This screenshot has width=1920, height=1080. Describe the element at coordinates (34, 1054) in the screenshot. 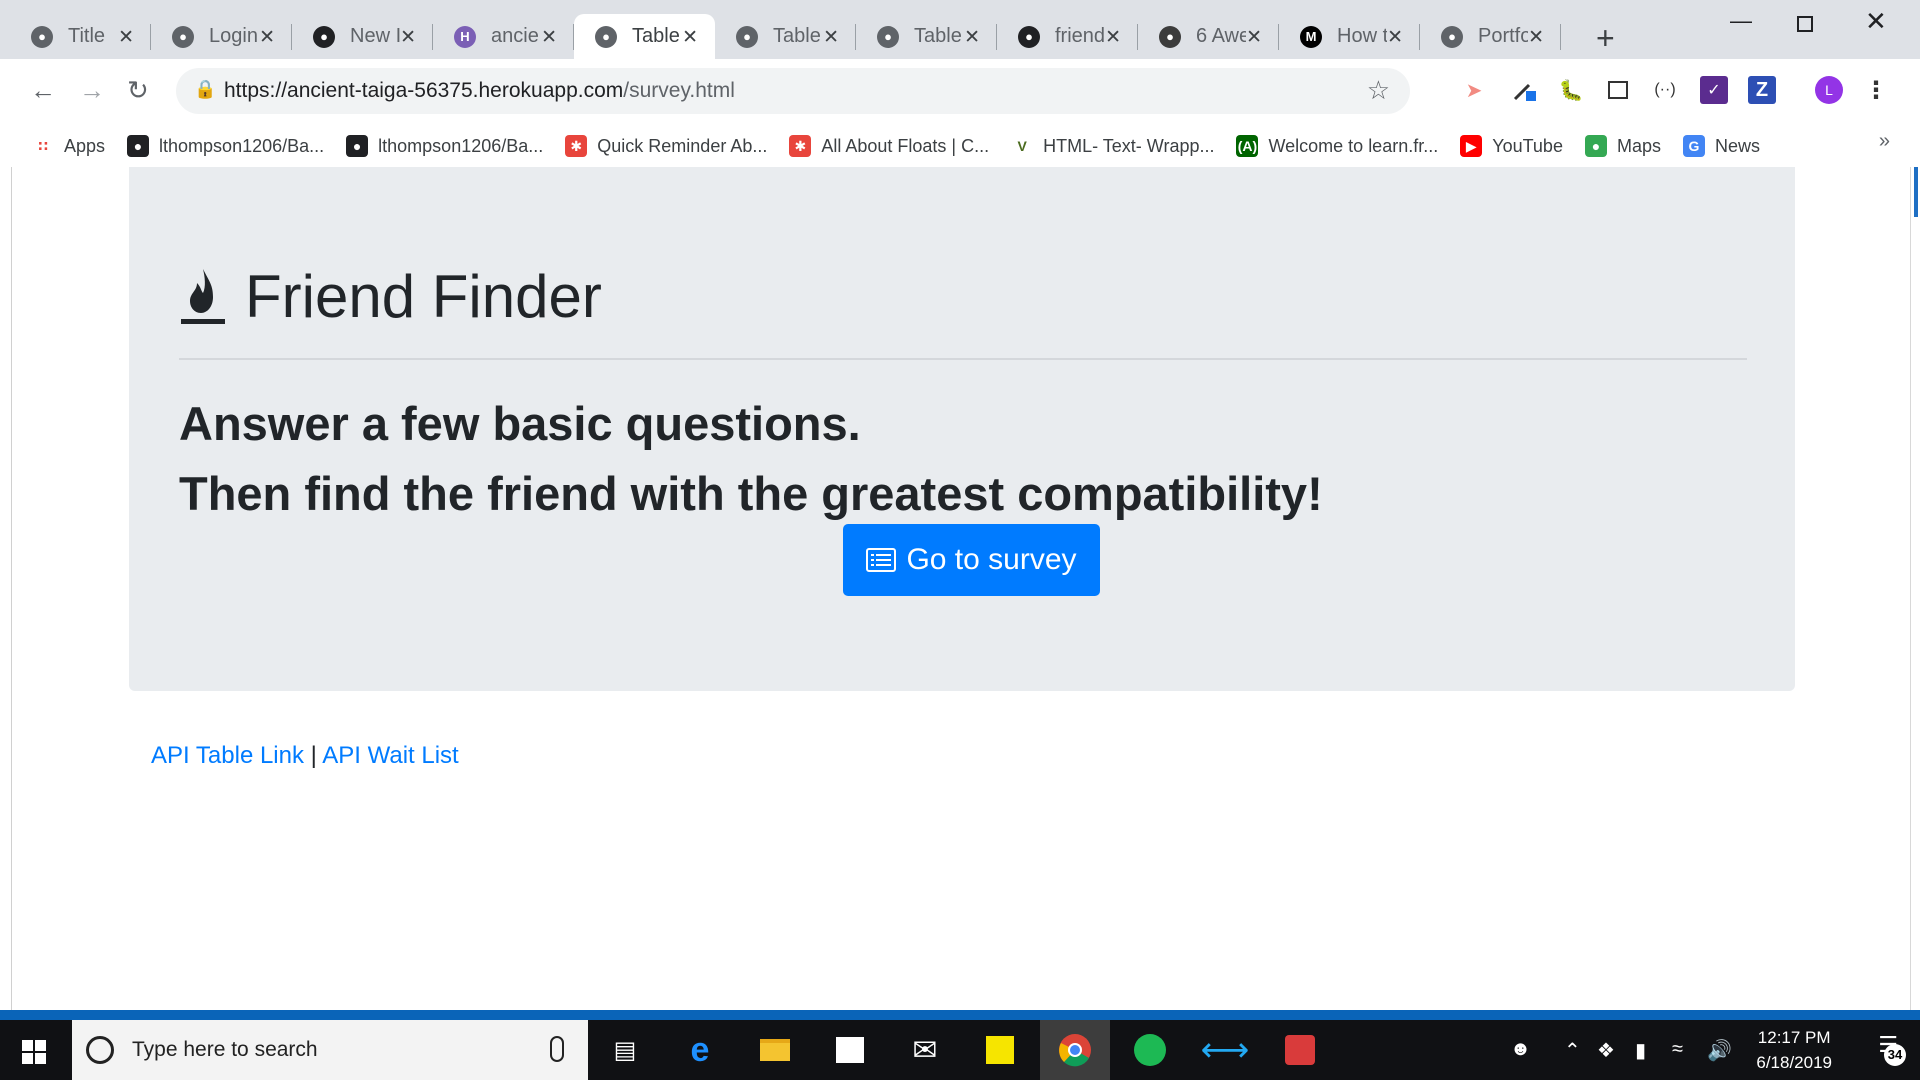

I see `windows-start-icon` at that location.